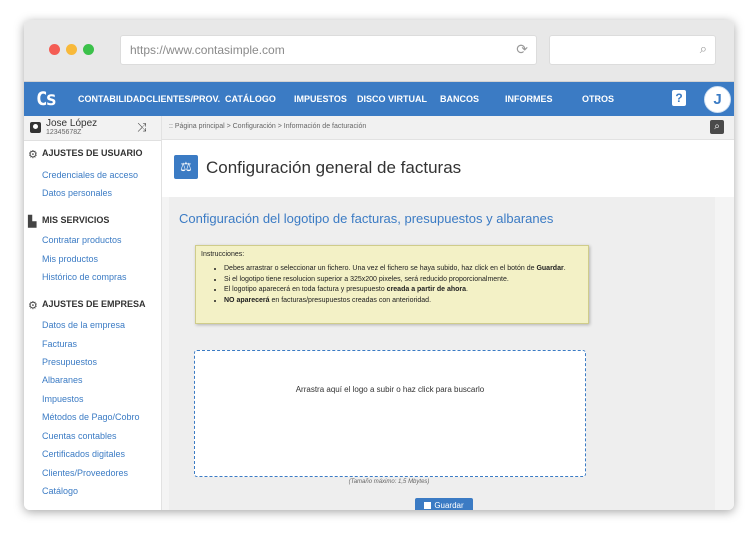 This screenshot has height=535, width=750. What do you see at coordinates (64, 132) in the screenshot?
I see `user-id: 12345678Z` at bounding box center [64, 132].